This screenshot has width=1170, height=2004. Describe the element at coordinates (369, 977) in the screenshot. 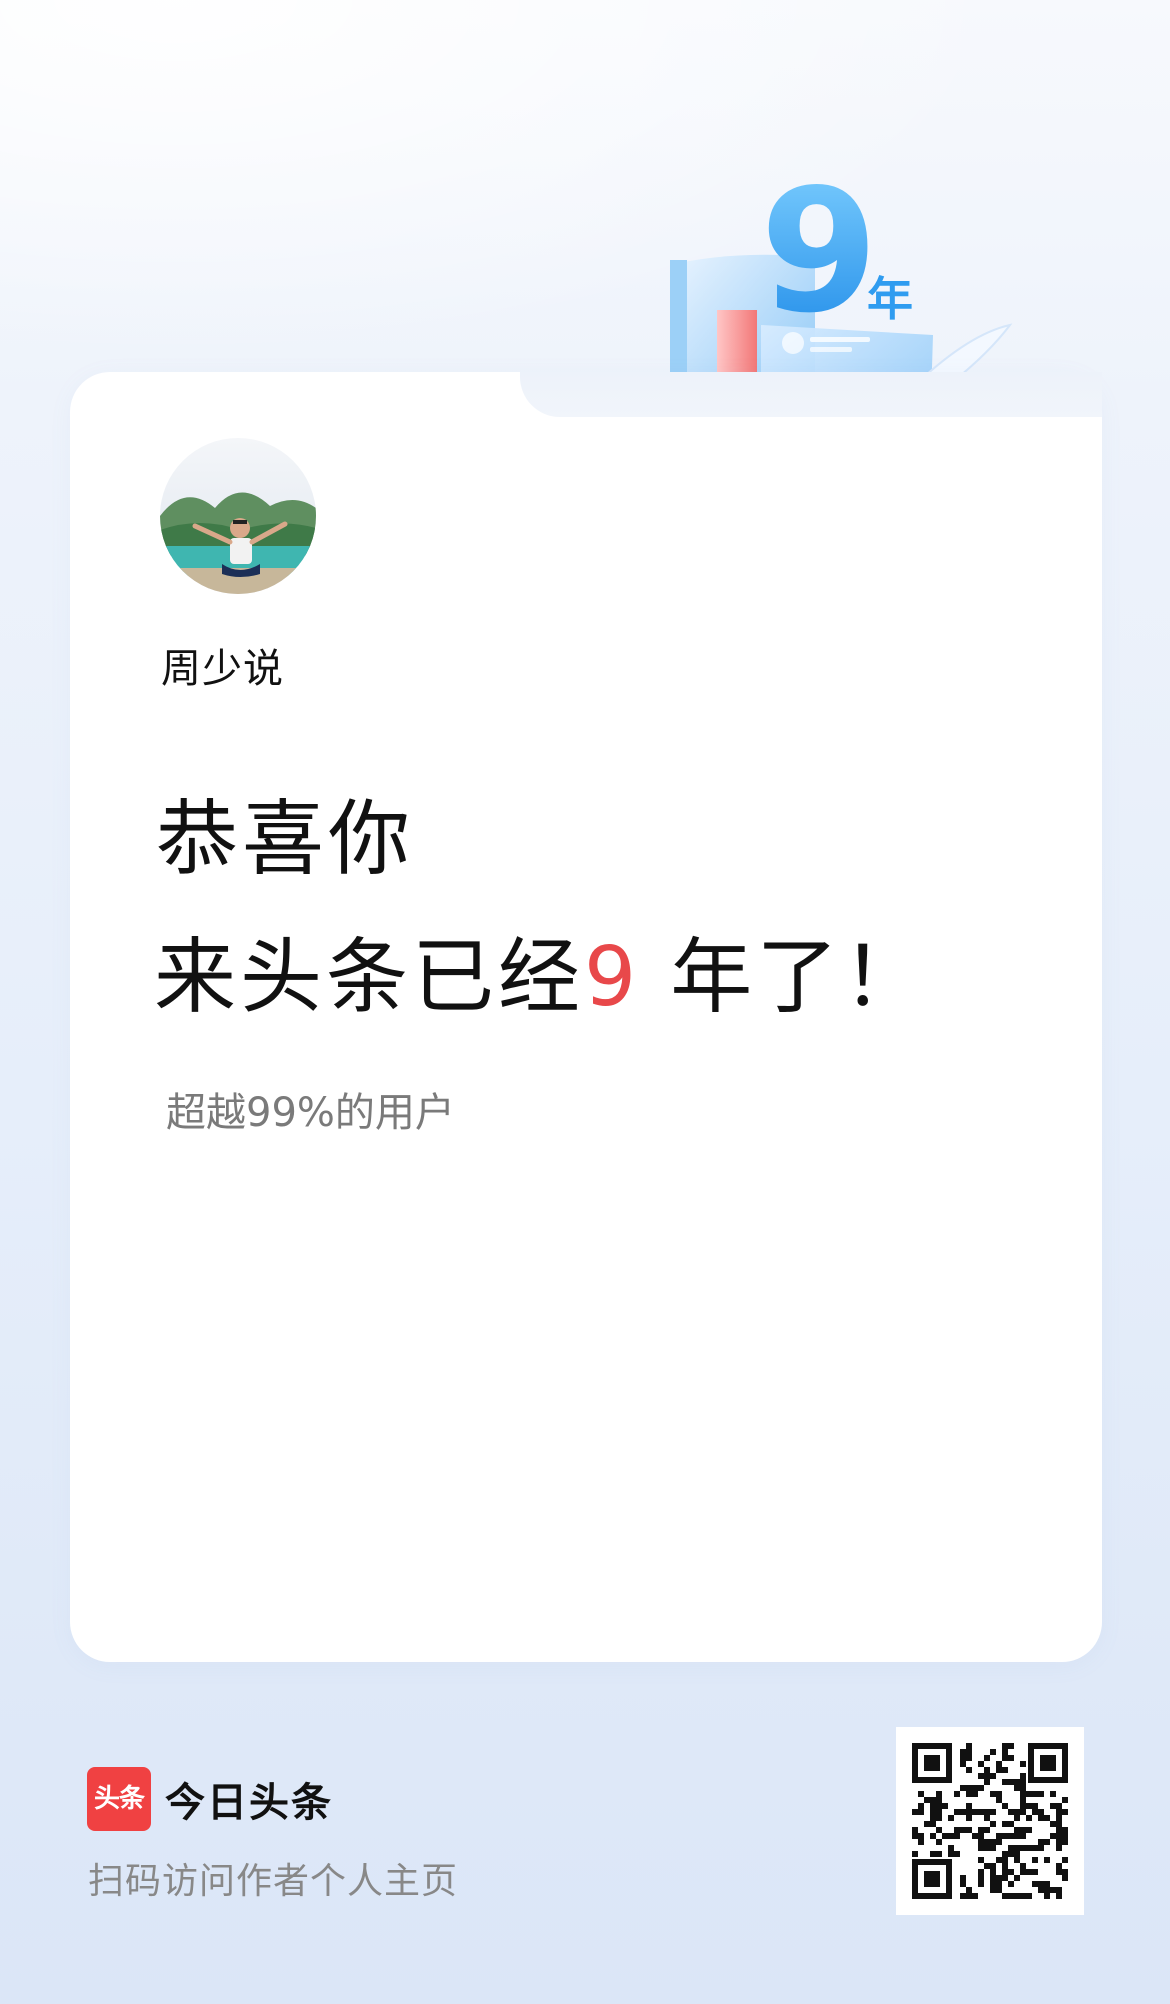

I see `congrats-prefix: 来头条已经` at that location.